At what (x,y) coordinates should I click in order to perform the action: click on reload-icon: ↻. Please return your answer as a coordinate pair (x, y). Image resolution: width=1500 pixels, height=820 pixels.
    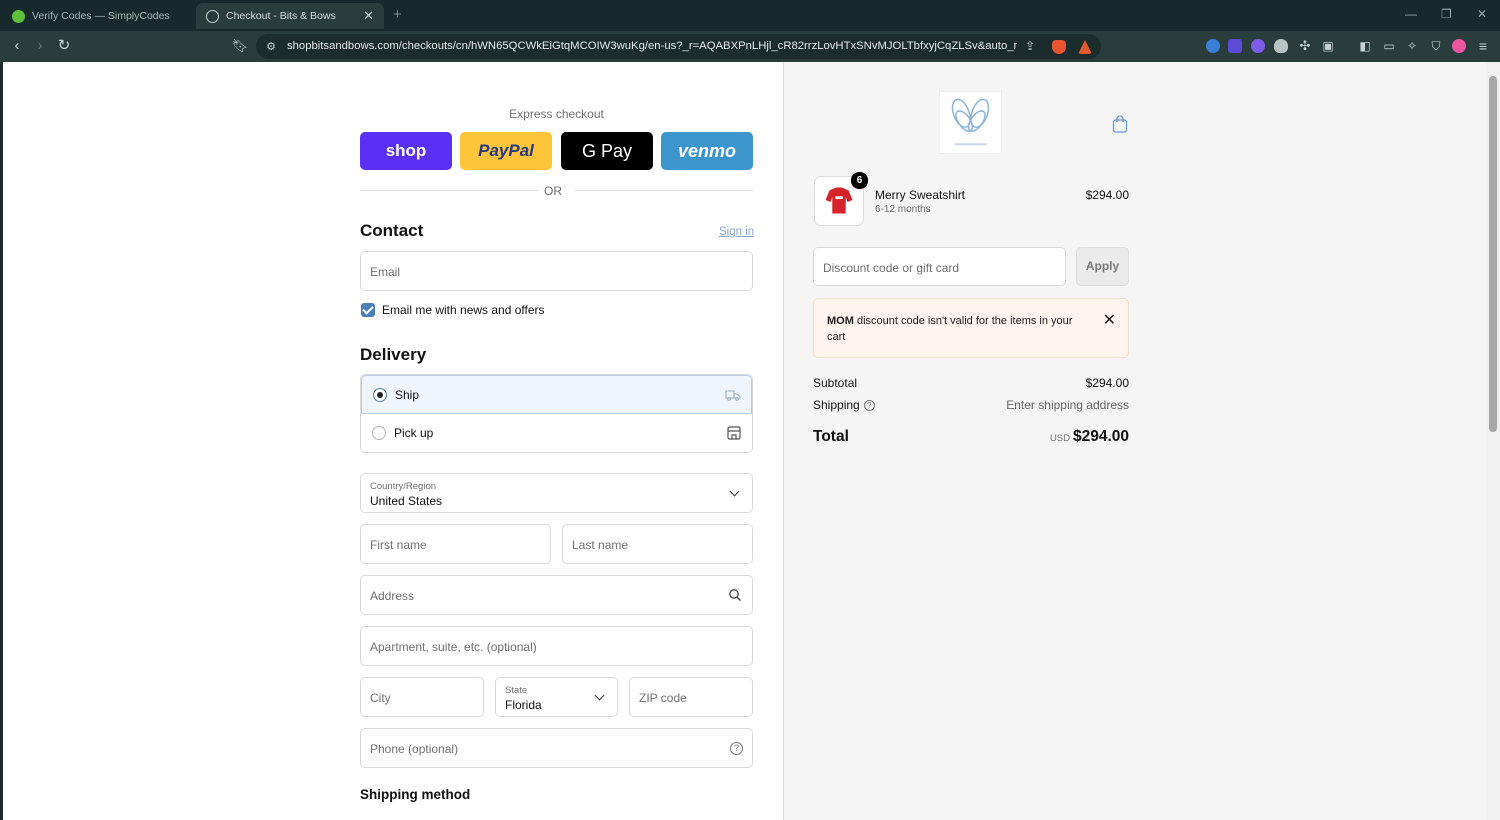
    Looking at the image, I should click on (64, 46).